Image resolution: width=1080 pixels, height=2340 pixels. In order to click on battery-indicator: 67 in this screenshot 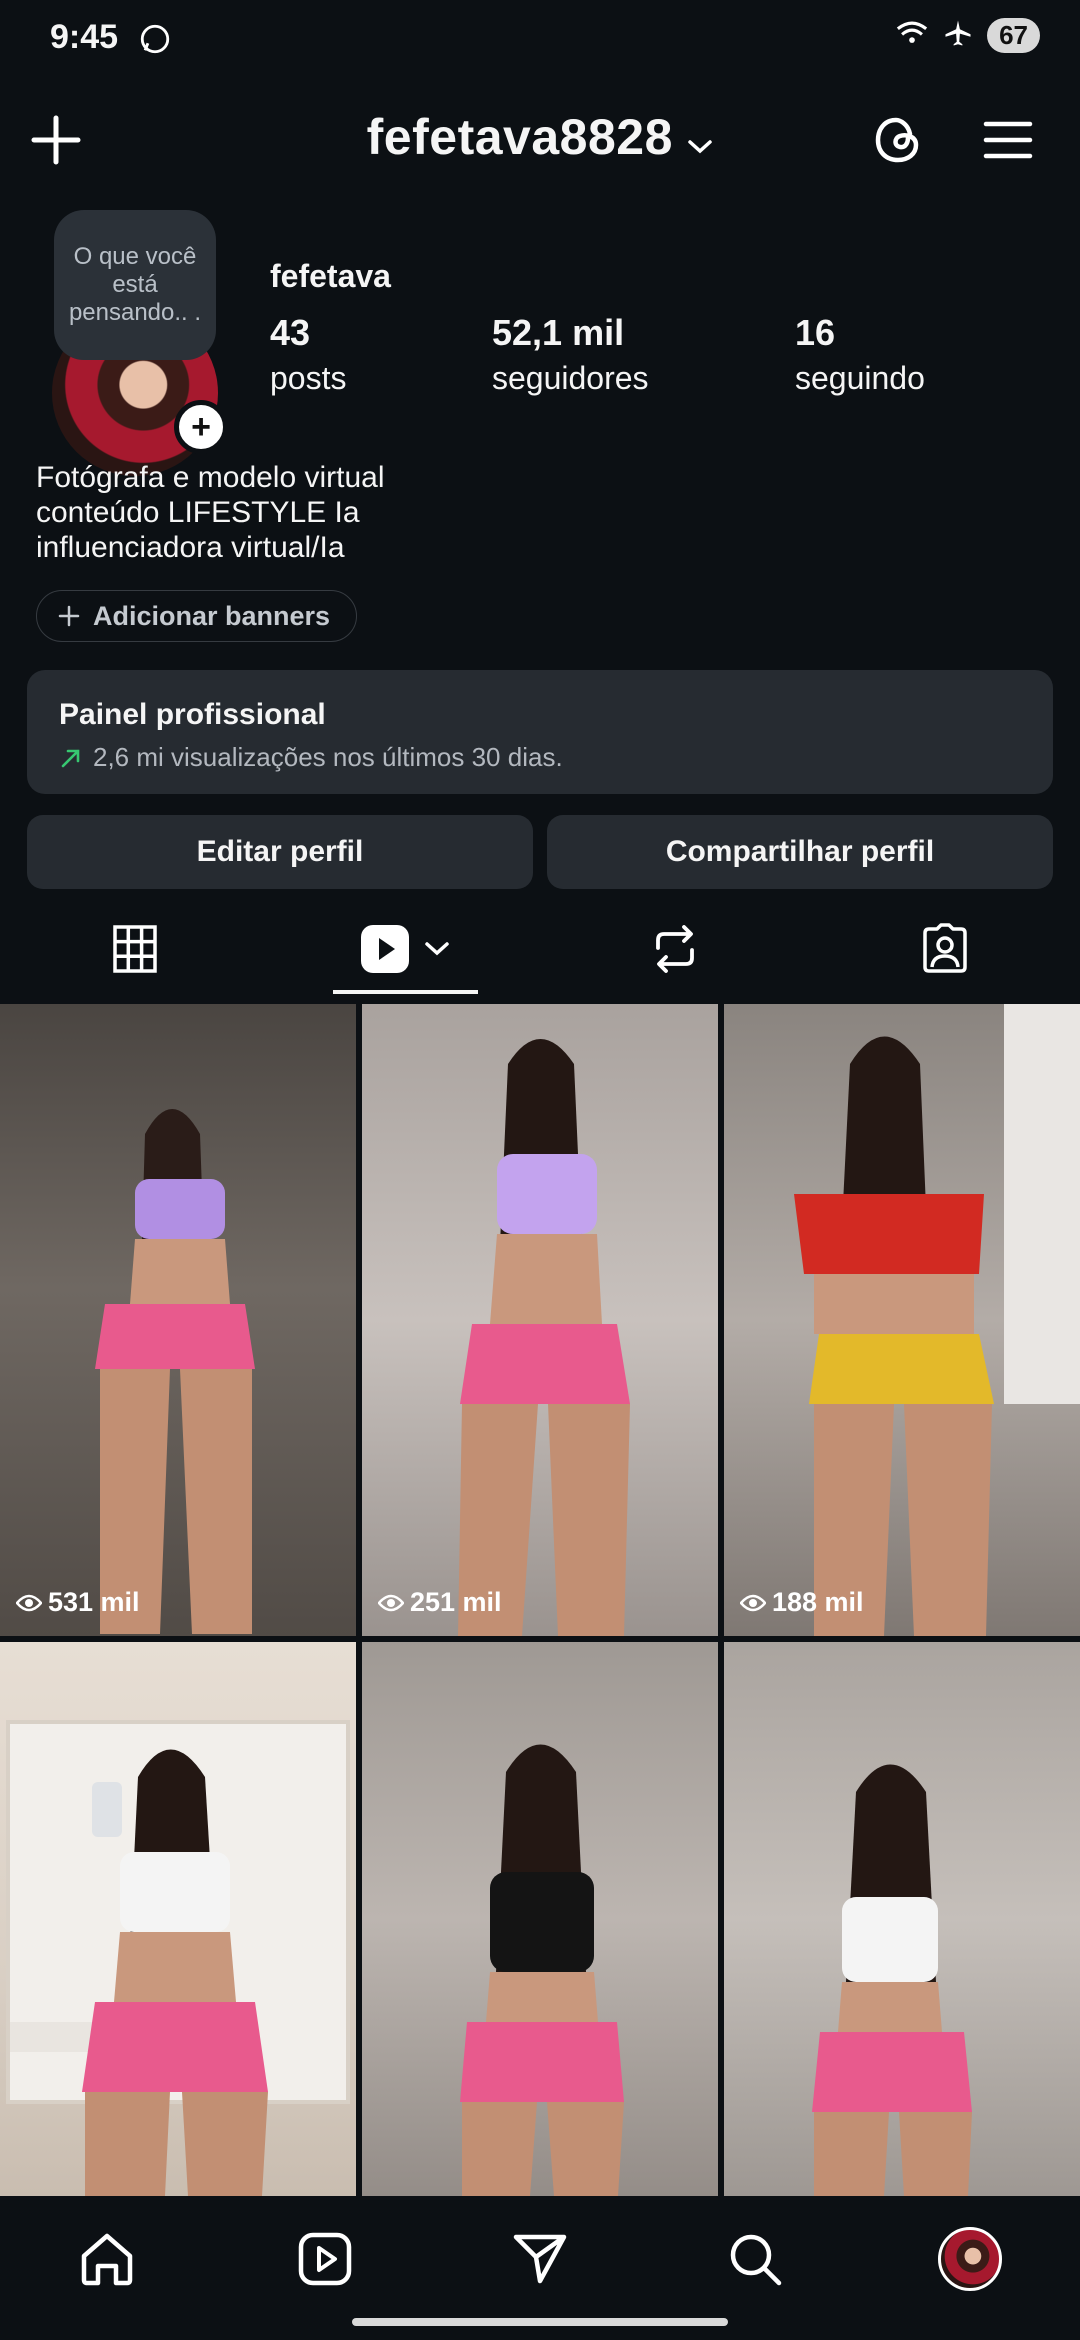, I will do `click(1013, 35)`.